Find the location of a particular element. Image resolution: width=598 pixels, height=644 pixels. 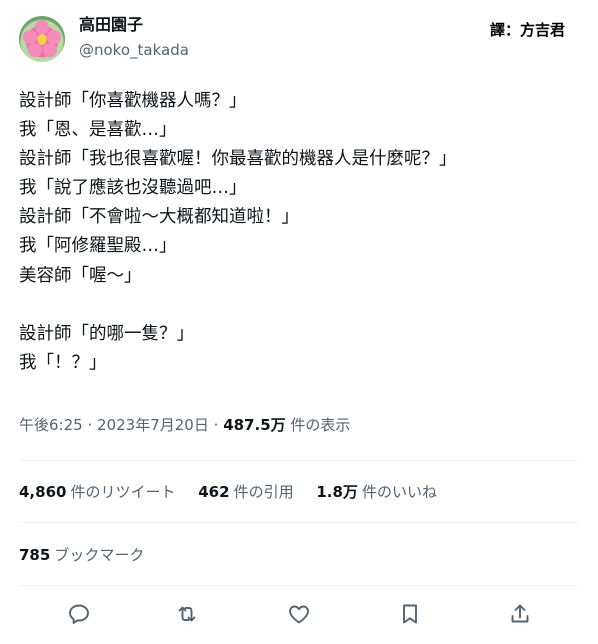

tweet-time: 午後6:25 is located at coordinates (51, 425).